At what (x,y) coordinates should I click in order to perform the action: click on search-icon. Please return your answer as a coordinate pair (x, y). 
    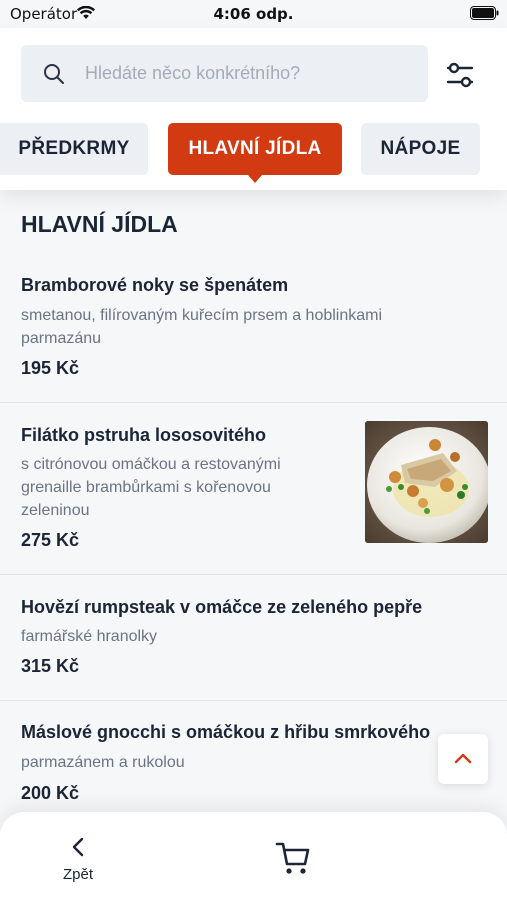
    Looking at the image, I should click on (54, 74).